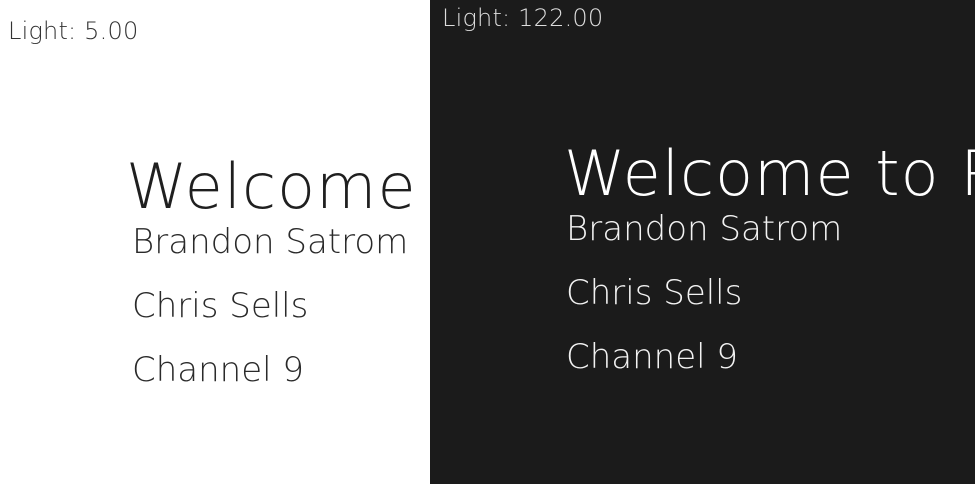  What do you see at coordinates (73, 31) in the screenshot?
I see `light-reading: Light: 5.00` at bounding box center [73, 31].